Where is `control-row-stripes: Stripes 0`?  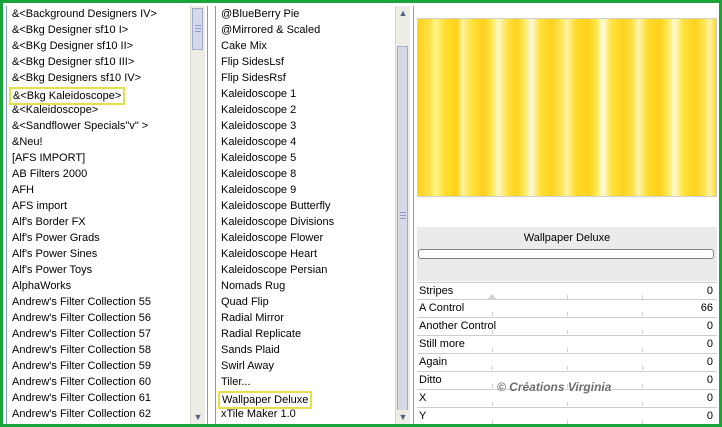
control-row-stripes: Stripes 0 is located at coordinates (567, 290).